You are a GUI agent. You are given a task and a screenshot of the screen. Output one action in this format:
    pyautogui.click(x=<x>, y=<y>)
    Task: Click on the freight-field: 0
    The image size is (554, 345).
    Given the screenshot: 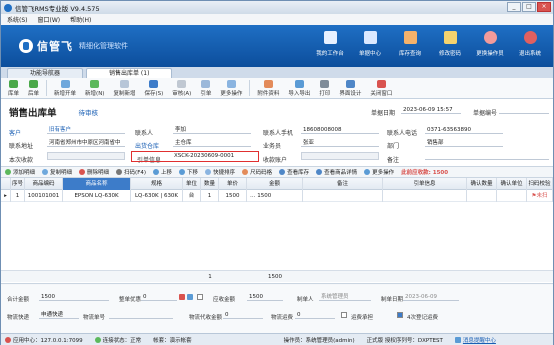 What is the action you would take?
    pyautogui.click(x=243, y=315)
    